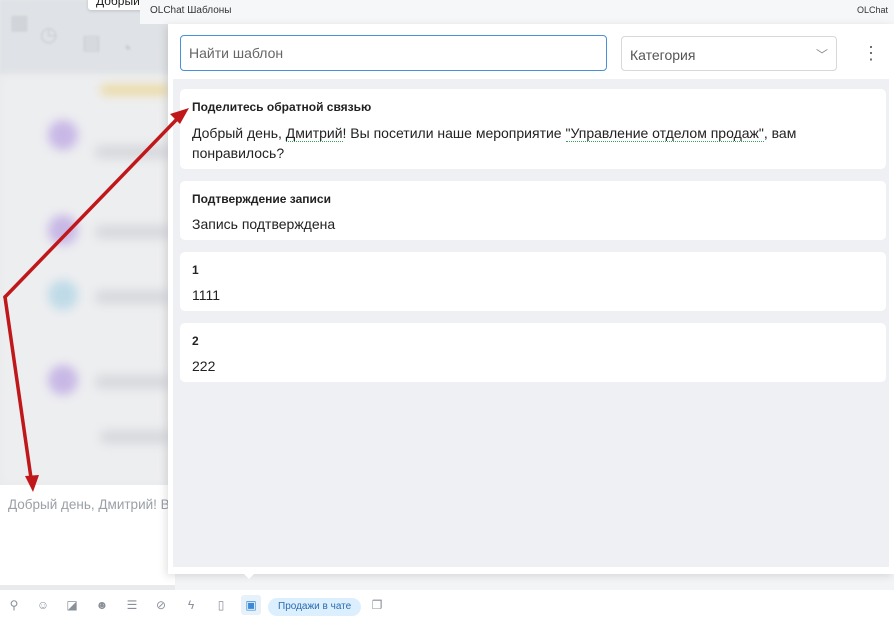 The height and width of the screenshot is (620, 894). I want to click on arrow-to-template, so click(91, 207).